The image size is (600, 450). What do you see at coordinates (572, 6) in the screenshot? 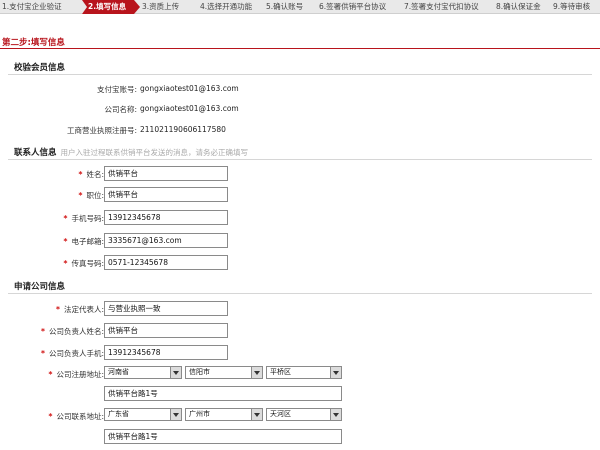
I see `step-9: 9.等待审核` at bounding box center [572, 6].